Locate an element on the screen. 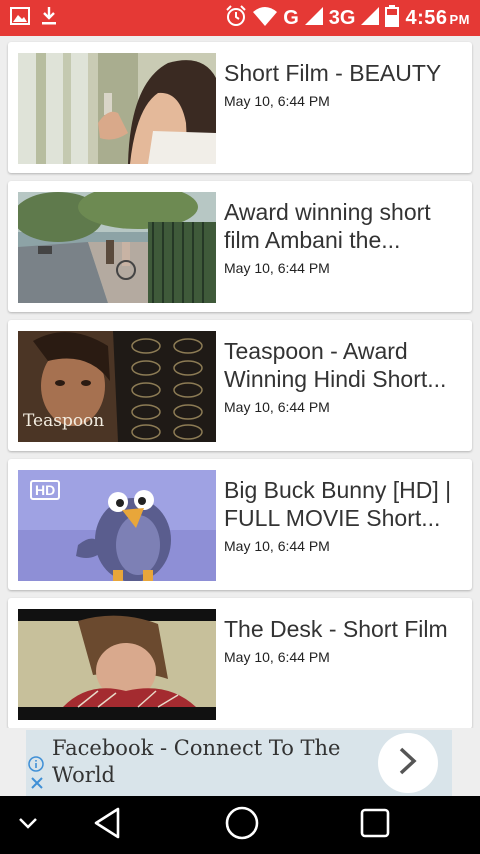 Image resolution: width=480 pixels, height=854 pixels. download-icon is located at coordinates (49, 18).